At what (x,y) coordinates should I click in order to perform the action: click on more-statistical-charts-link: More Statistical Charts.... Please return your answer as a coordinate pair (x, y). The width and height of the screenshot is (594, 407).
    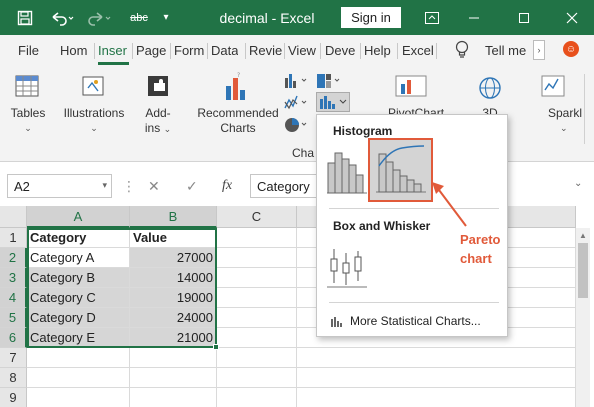
    Looking at the image, I should click on (405, 321).